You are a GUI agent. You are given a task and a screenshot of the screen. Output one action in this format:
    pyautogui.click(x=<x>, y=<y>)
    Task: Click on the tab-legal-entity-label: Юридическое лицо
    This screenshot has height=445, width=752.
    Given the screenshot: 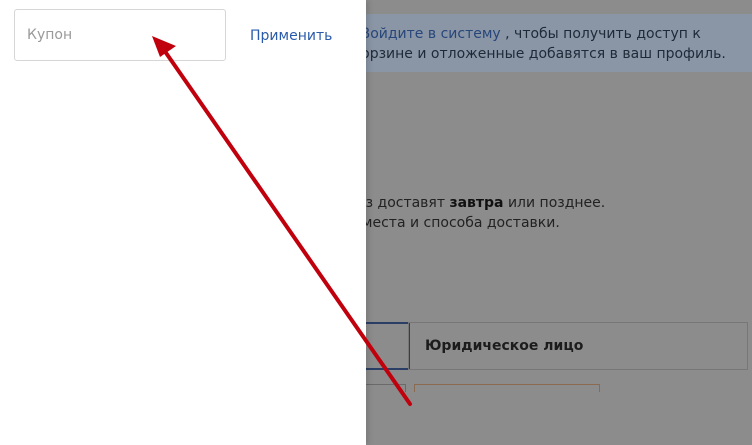 What is the action you would take?
    pyautogui.click(x=504, y=346)
    